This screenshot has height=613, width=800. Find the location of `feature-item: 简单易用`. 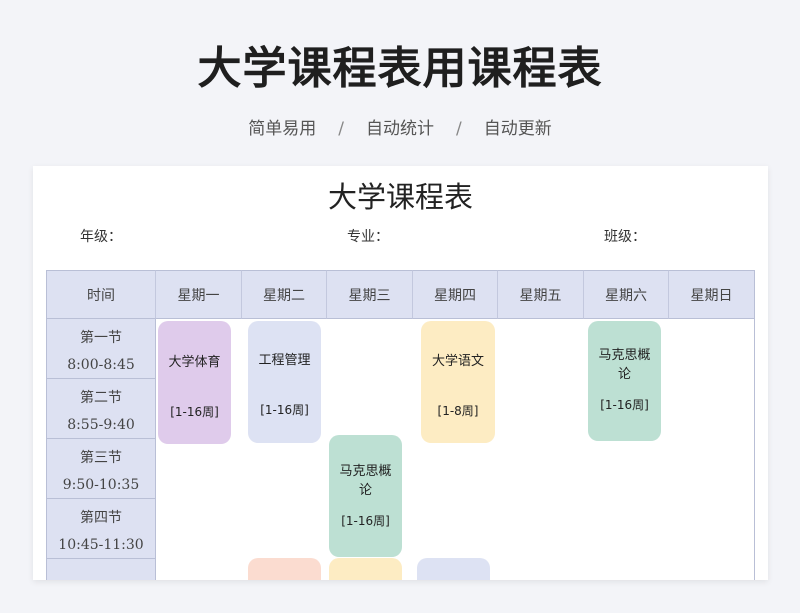

feature-item: 简单易用 is located at coordinates (282, 129).